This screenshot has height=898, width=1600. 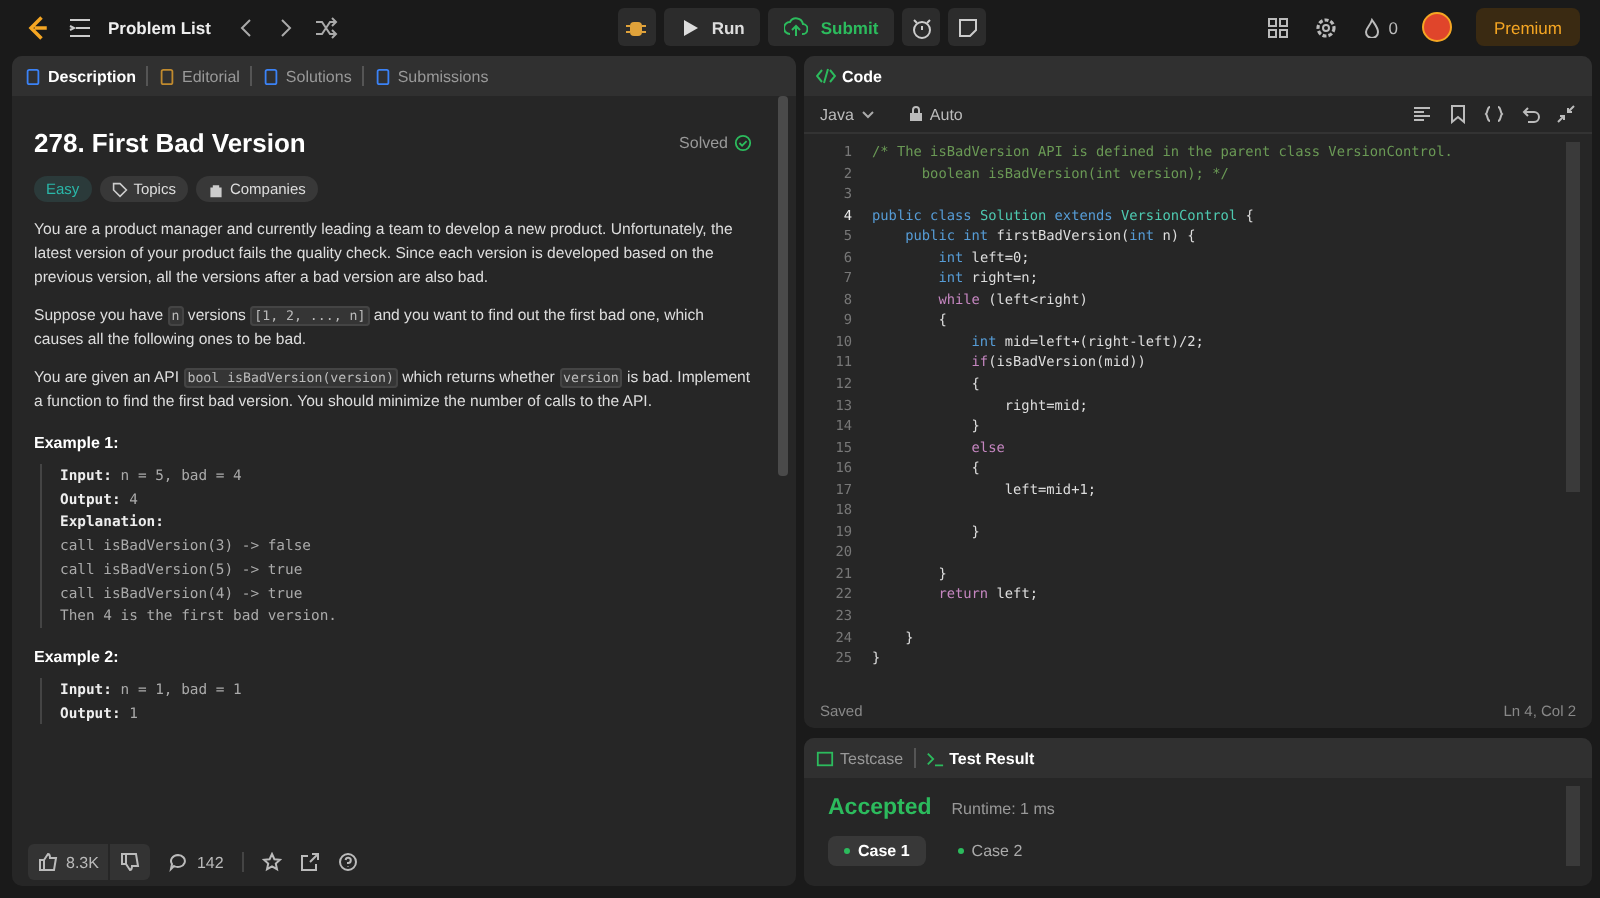 I want to click on braces-icon, so click(x=1494, y=114).